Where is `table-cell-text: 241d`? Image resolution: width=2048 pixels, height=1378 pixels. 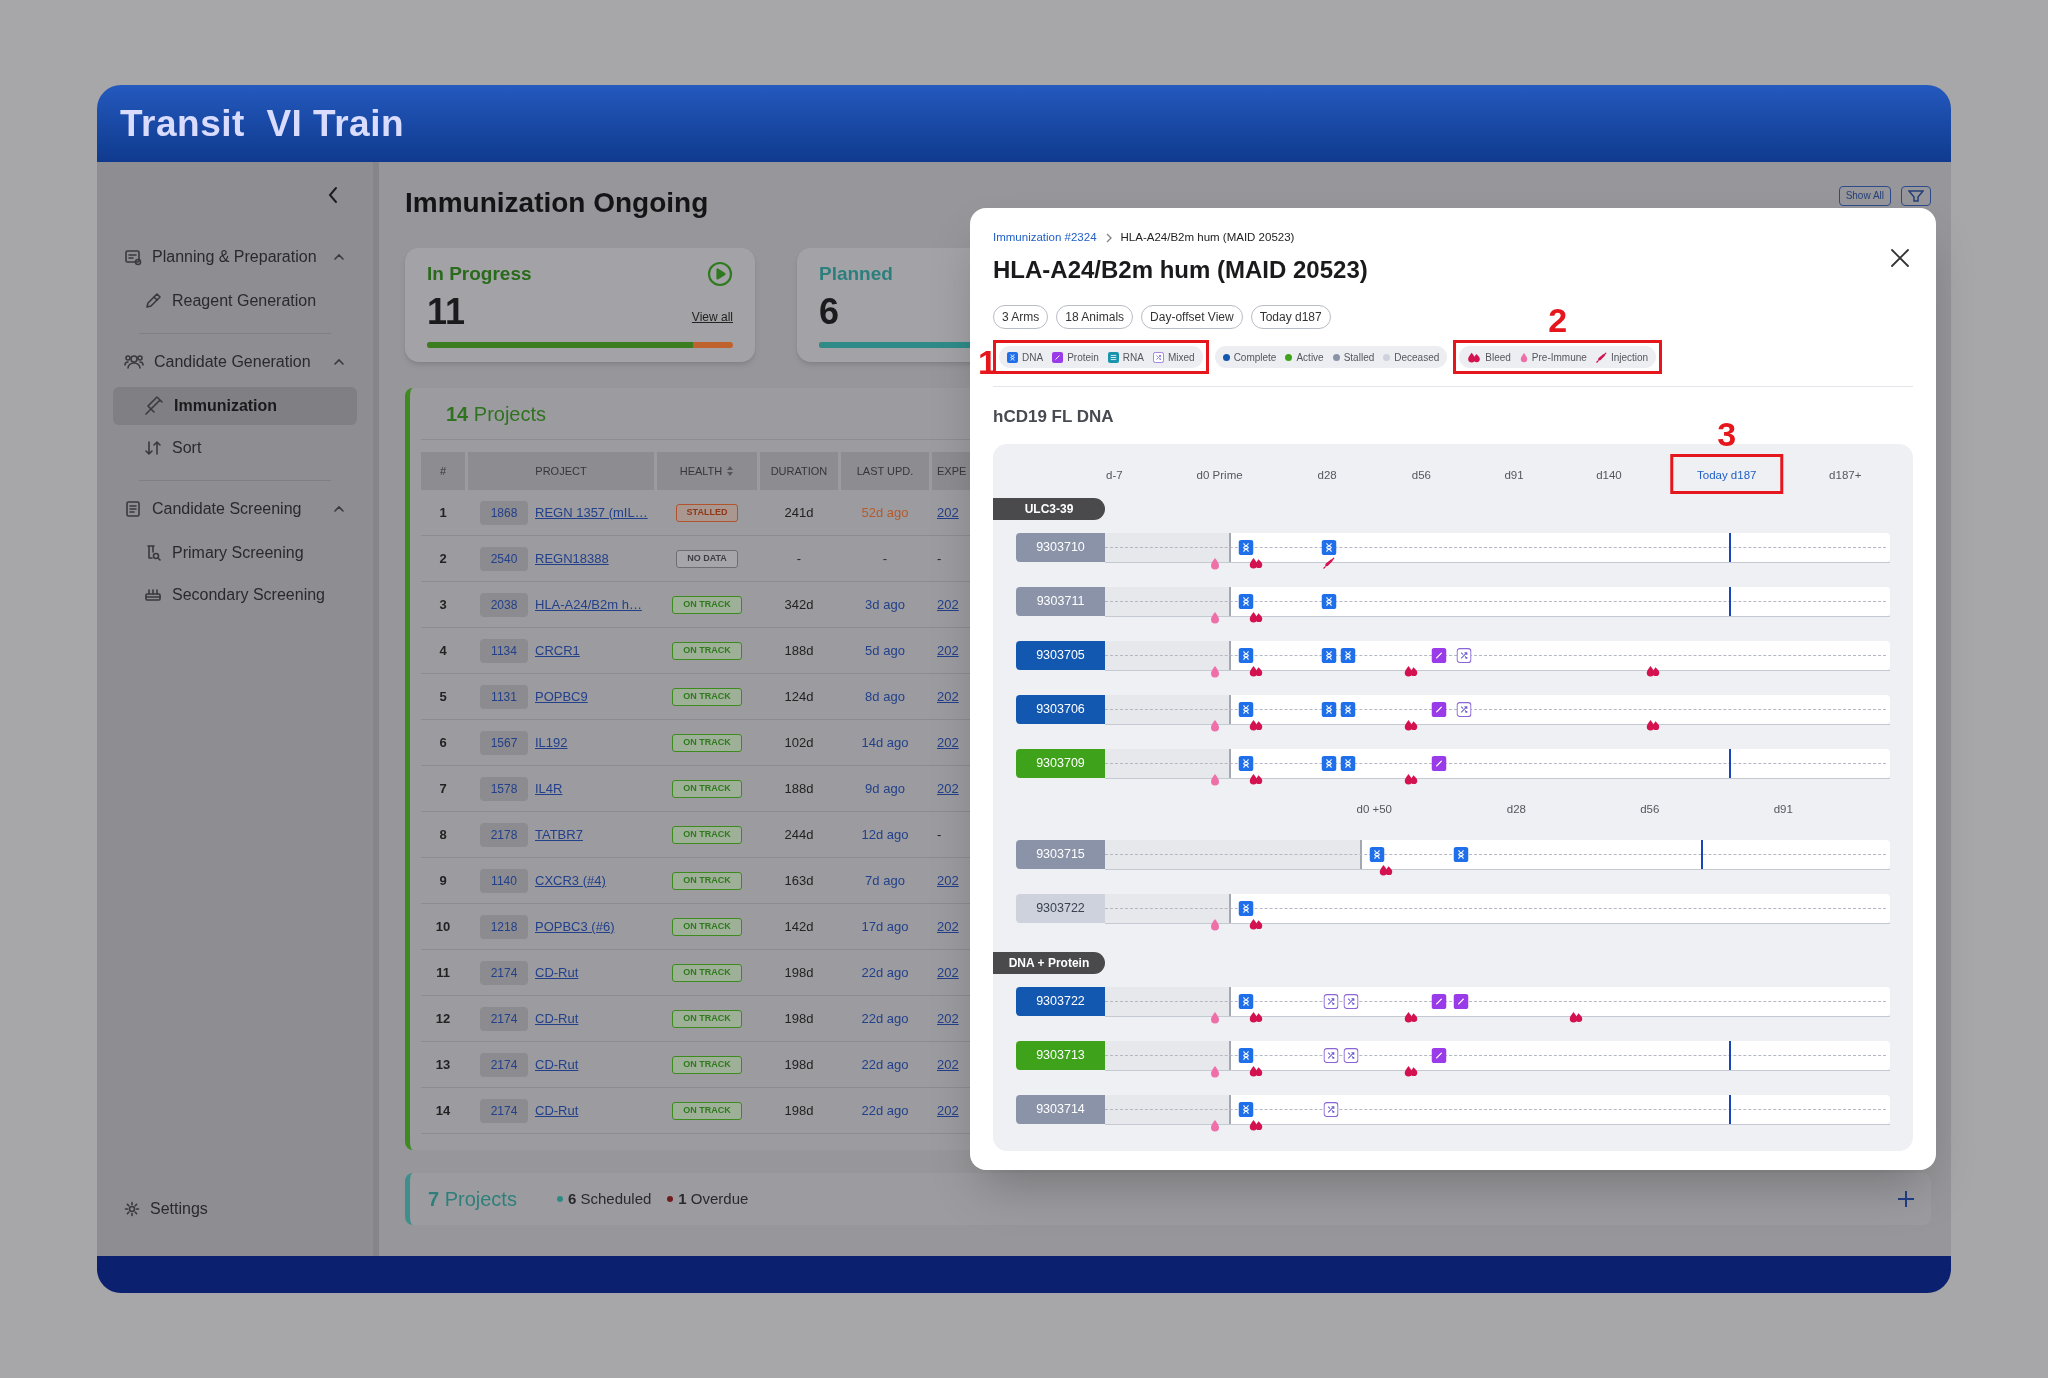 table-cell-text: 241d is located at coordinates (799, 512).